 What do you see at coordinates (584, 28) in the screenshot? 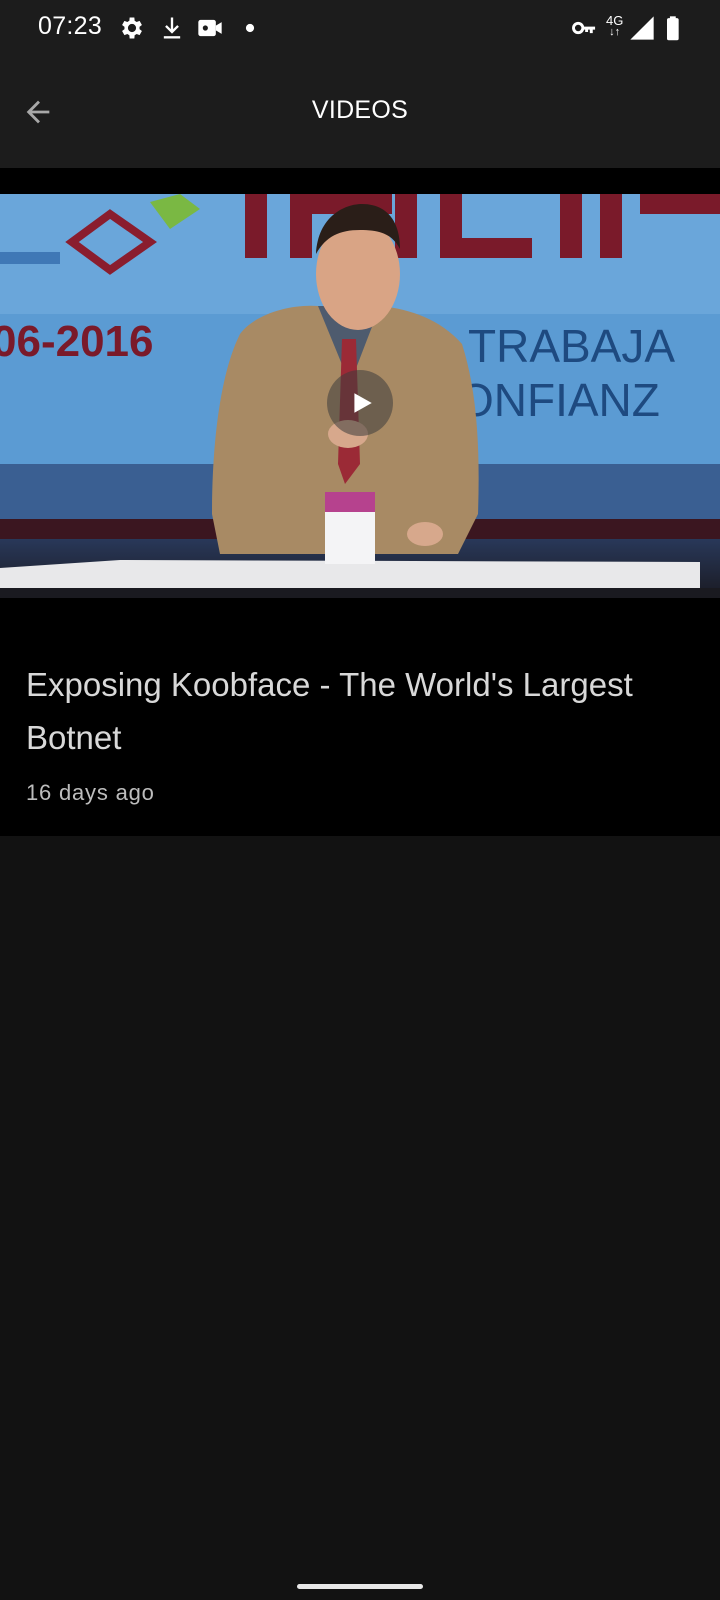
I see `vpn-key-icon` at bounding box center [584, 28].